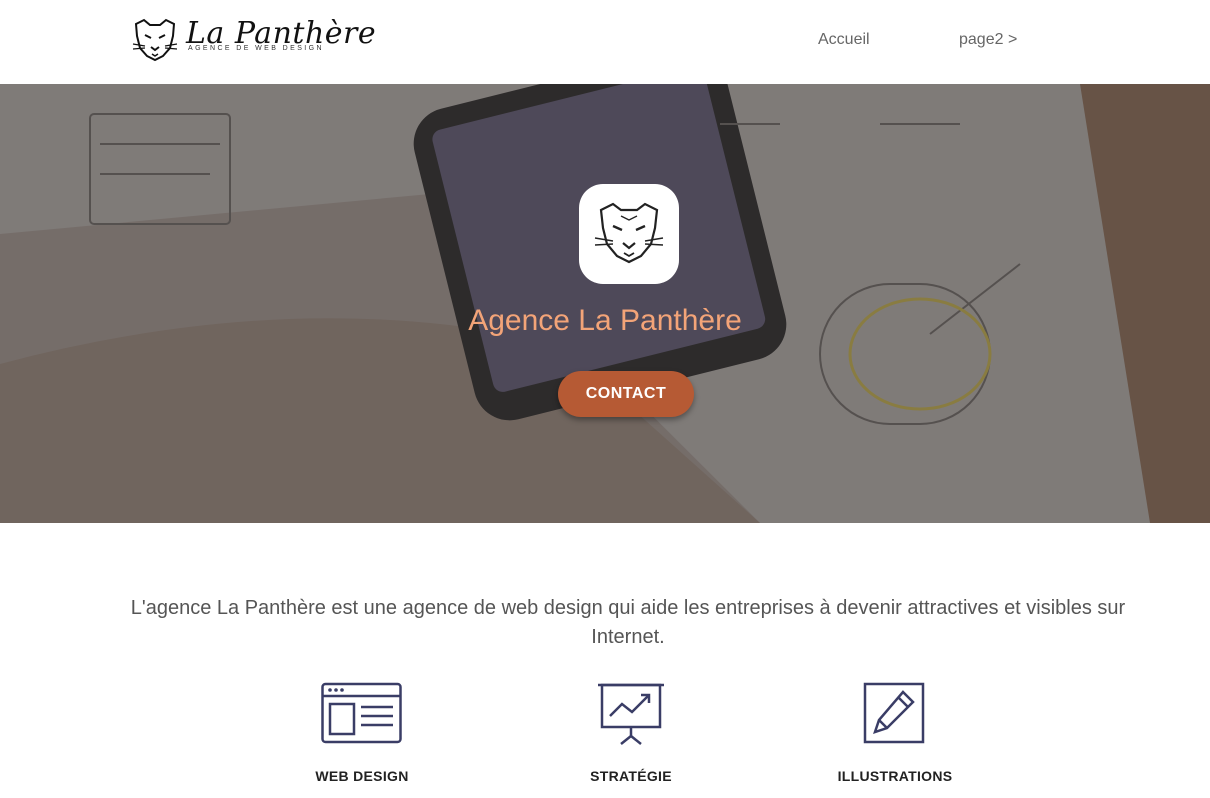  I want to click on brand-subtitle: AGENCE DE WEB DESIGN, so click(256, 48).